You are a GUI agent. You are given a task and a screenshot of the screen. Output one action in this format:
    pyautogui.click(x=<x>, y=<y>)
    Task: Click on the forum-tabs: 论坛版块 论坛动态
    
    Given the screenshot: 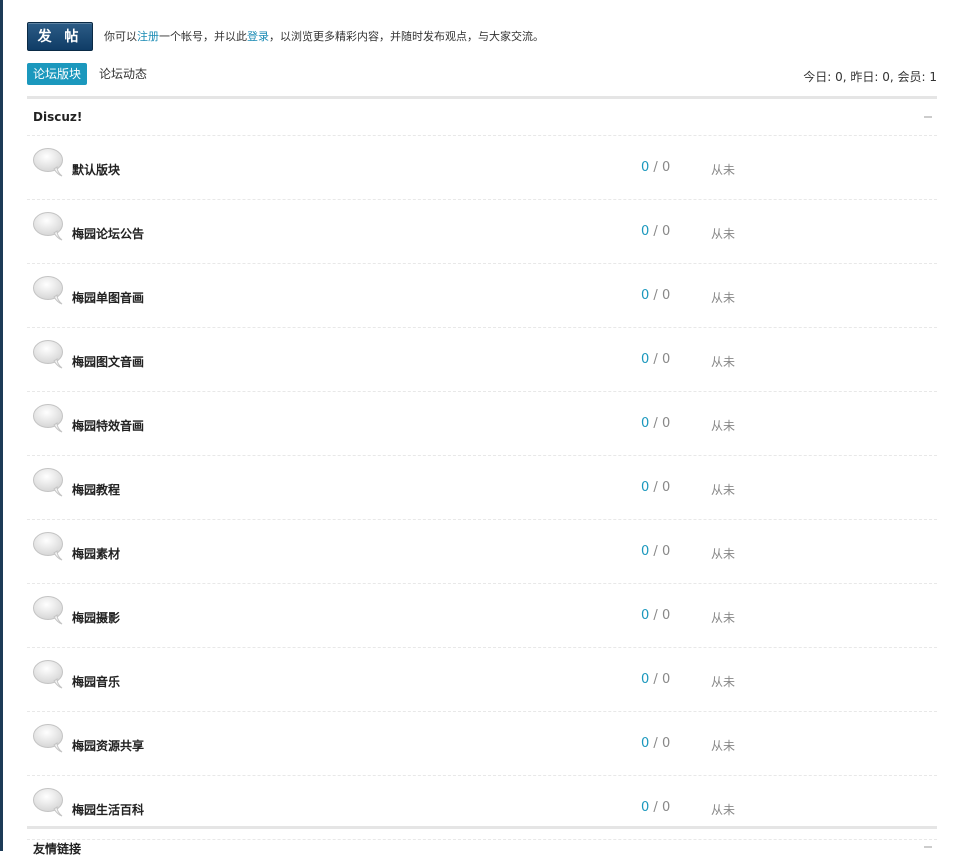 What is the action you would take?
    pyautogui.click(x=93, y=74)
    